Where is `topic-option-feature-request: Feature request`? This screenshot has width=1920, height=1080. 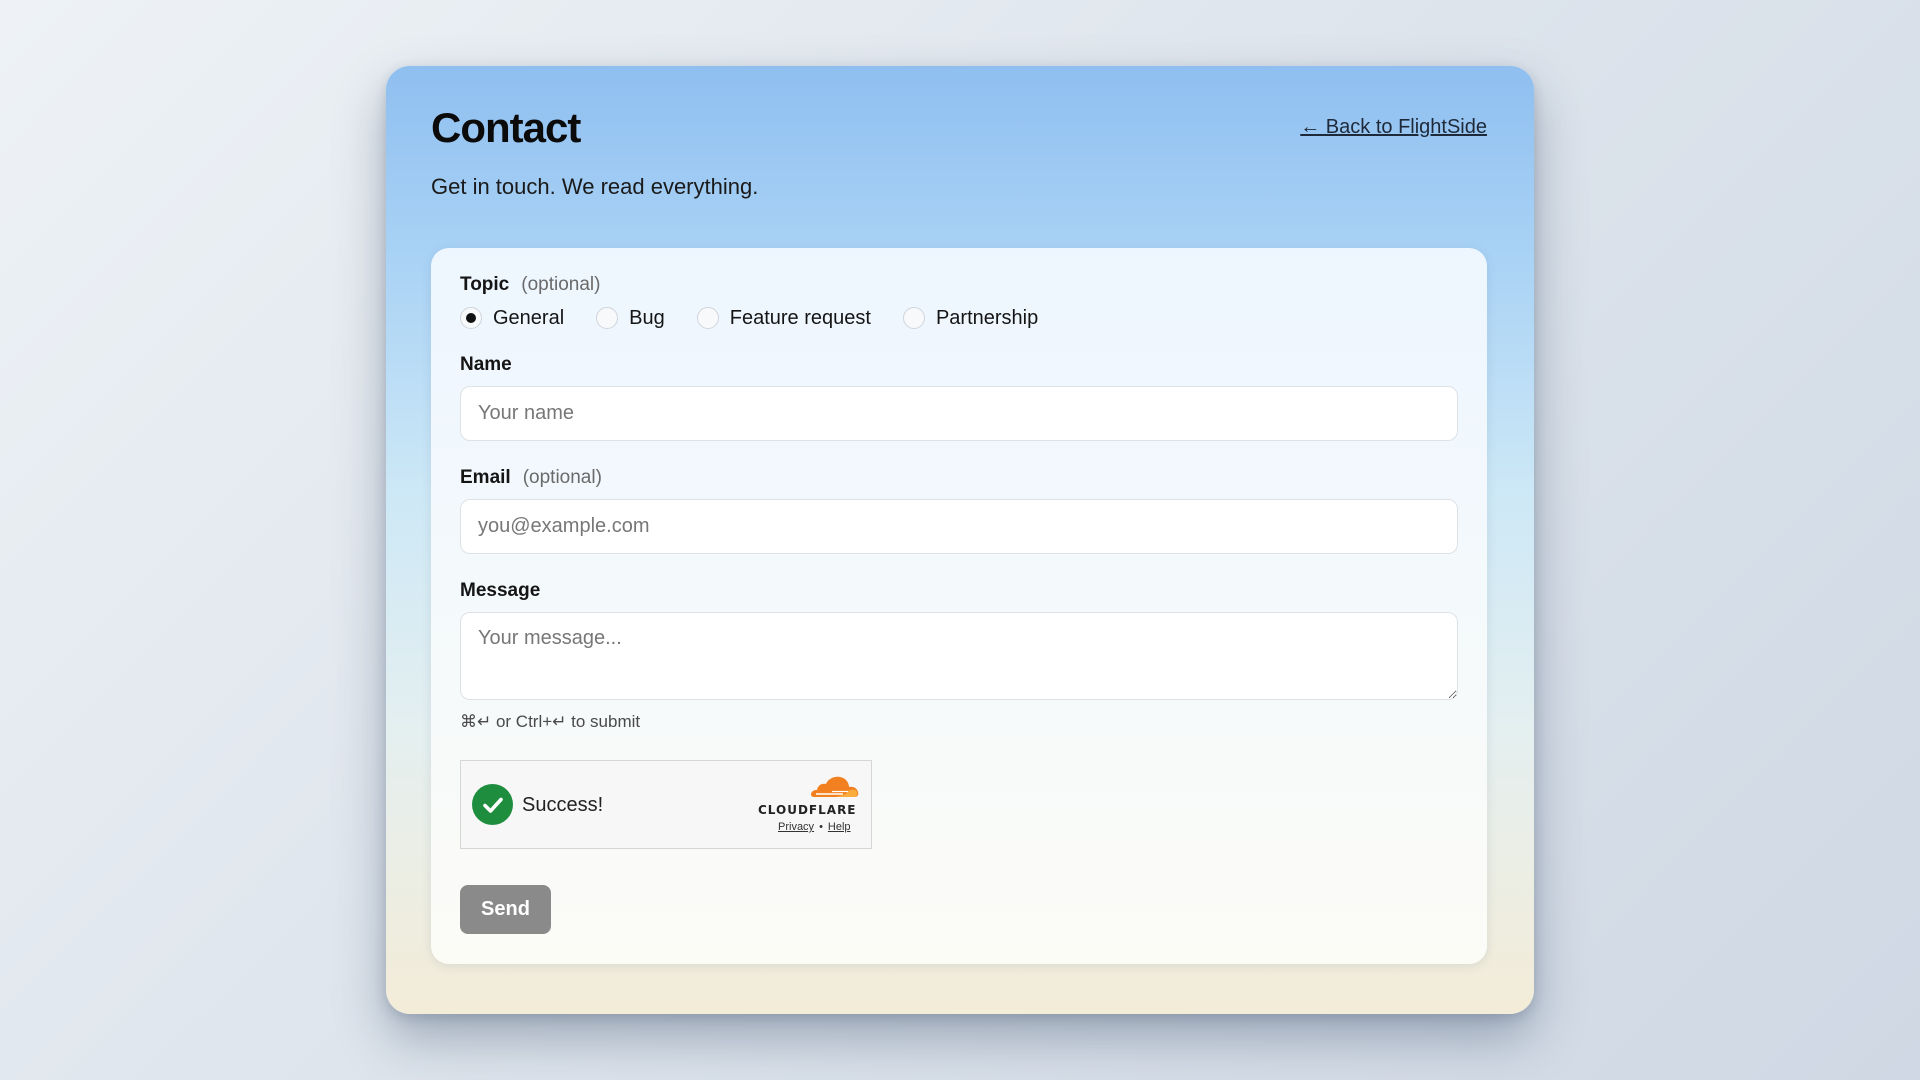 topic-option-feature-request: Feature request is located at coordinates (783, 318).